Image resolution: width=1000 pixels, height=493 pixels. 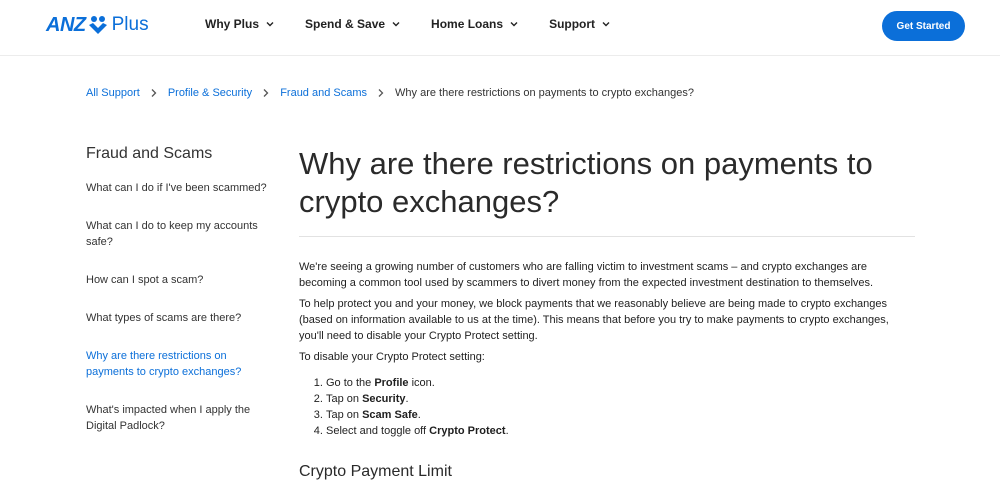 What do you see at coordinates (232, 24) in the screenshot?
I see `nav-why-plus-label: Why Plus` at bounding box center [232, 24].